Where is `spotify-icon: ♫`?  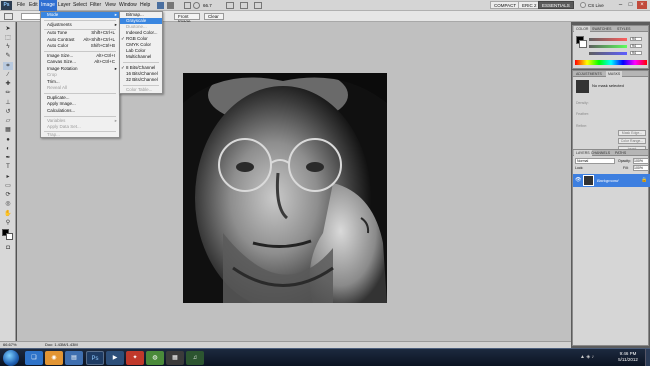
spotify-icon: ♫ is located at coordinates (195, 358).